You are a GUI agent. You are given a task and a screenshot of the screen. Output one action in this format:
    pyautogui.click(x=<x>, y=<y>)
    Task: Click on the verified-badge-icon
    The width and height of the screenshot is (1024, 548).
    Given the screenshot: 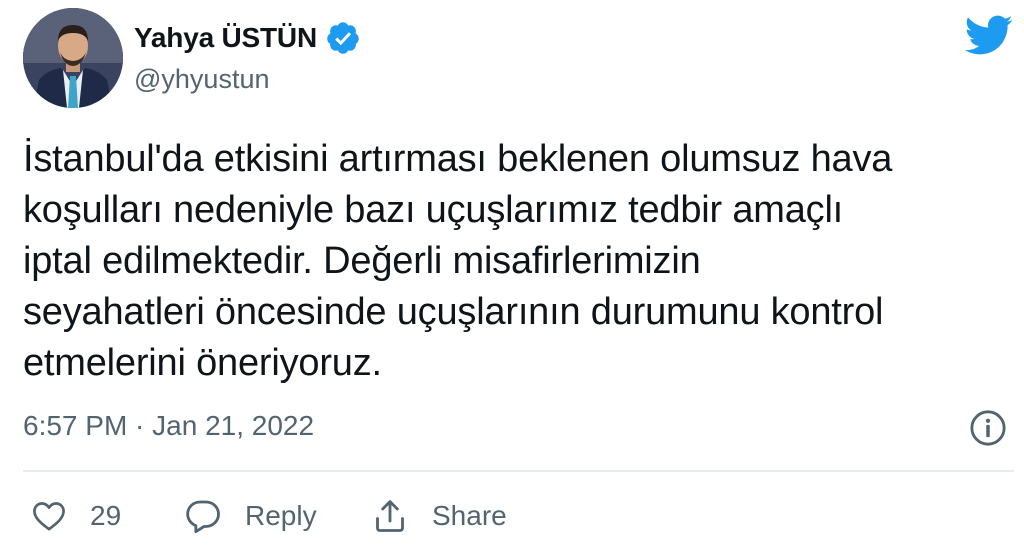 What is the action you would take?
    pyautogui.click(x=343, y=38)
    